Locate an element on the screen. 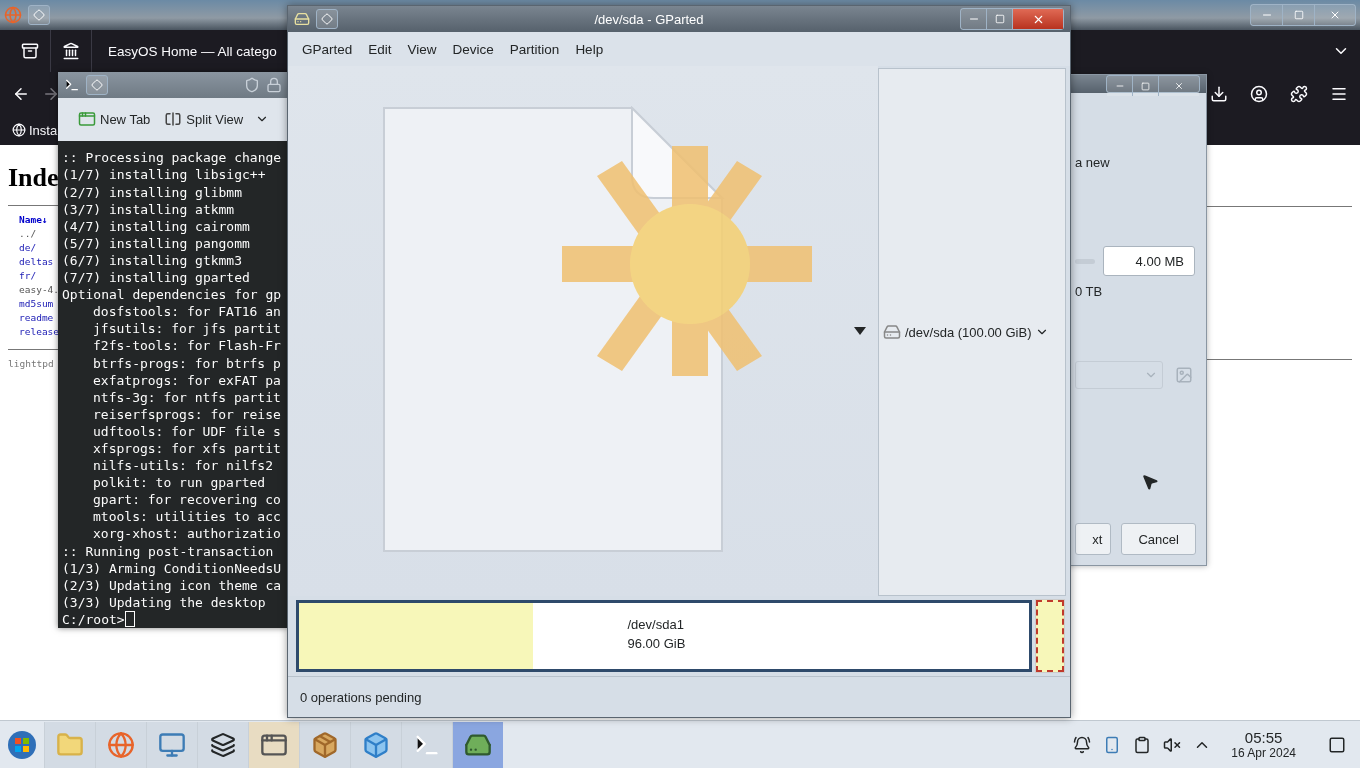  max-size-text: 0 TB is located at coordinates (1089, 291).